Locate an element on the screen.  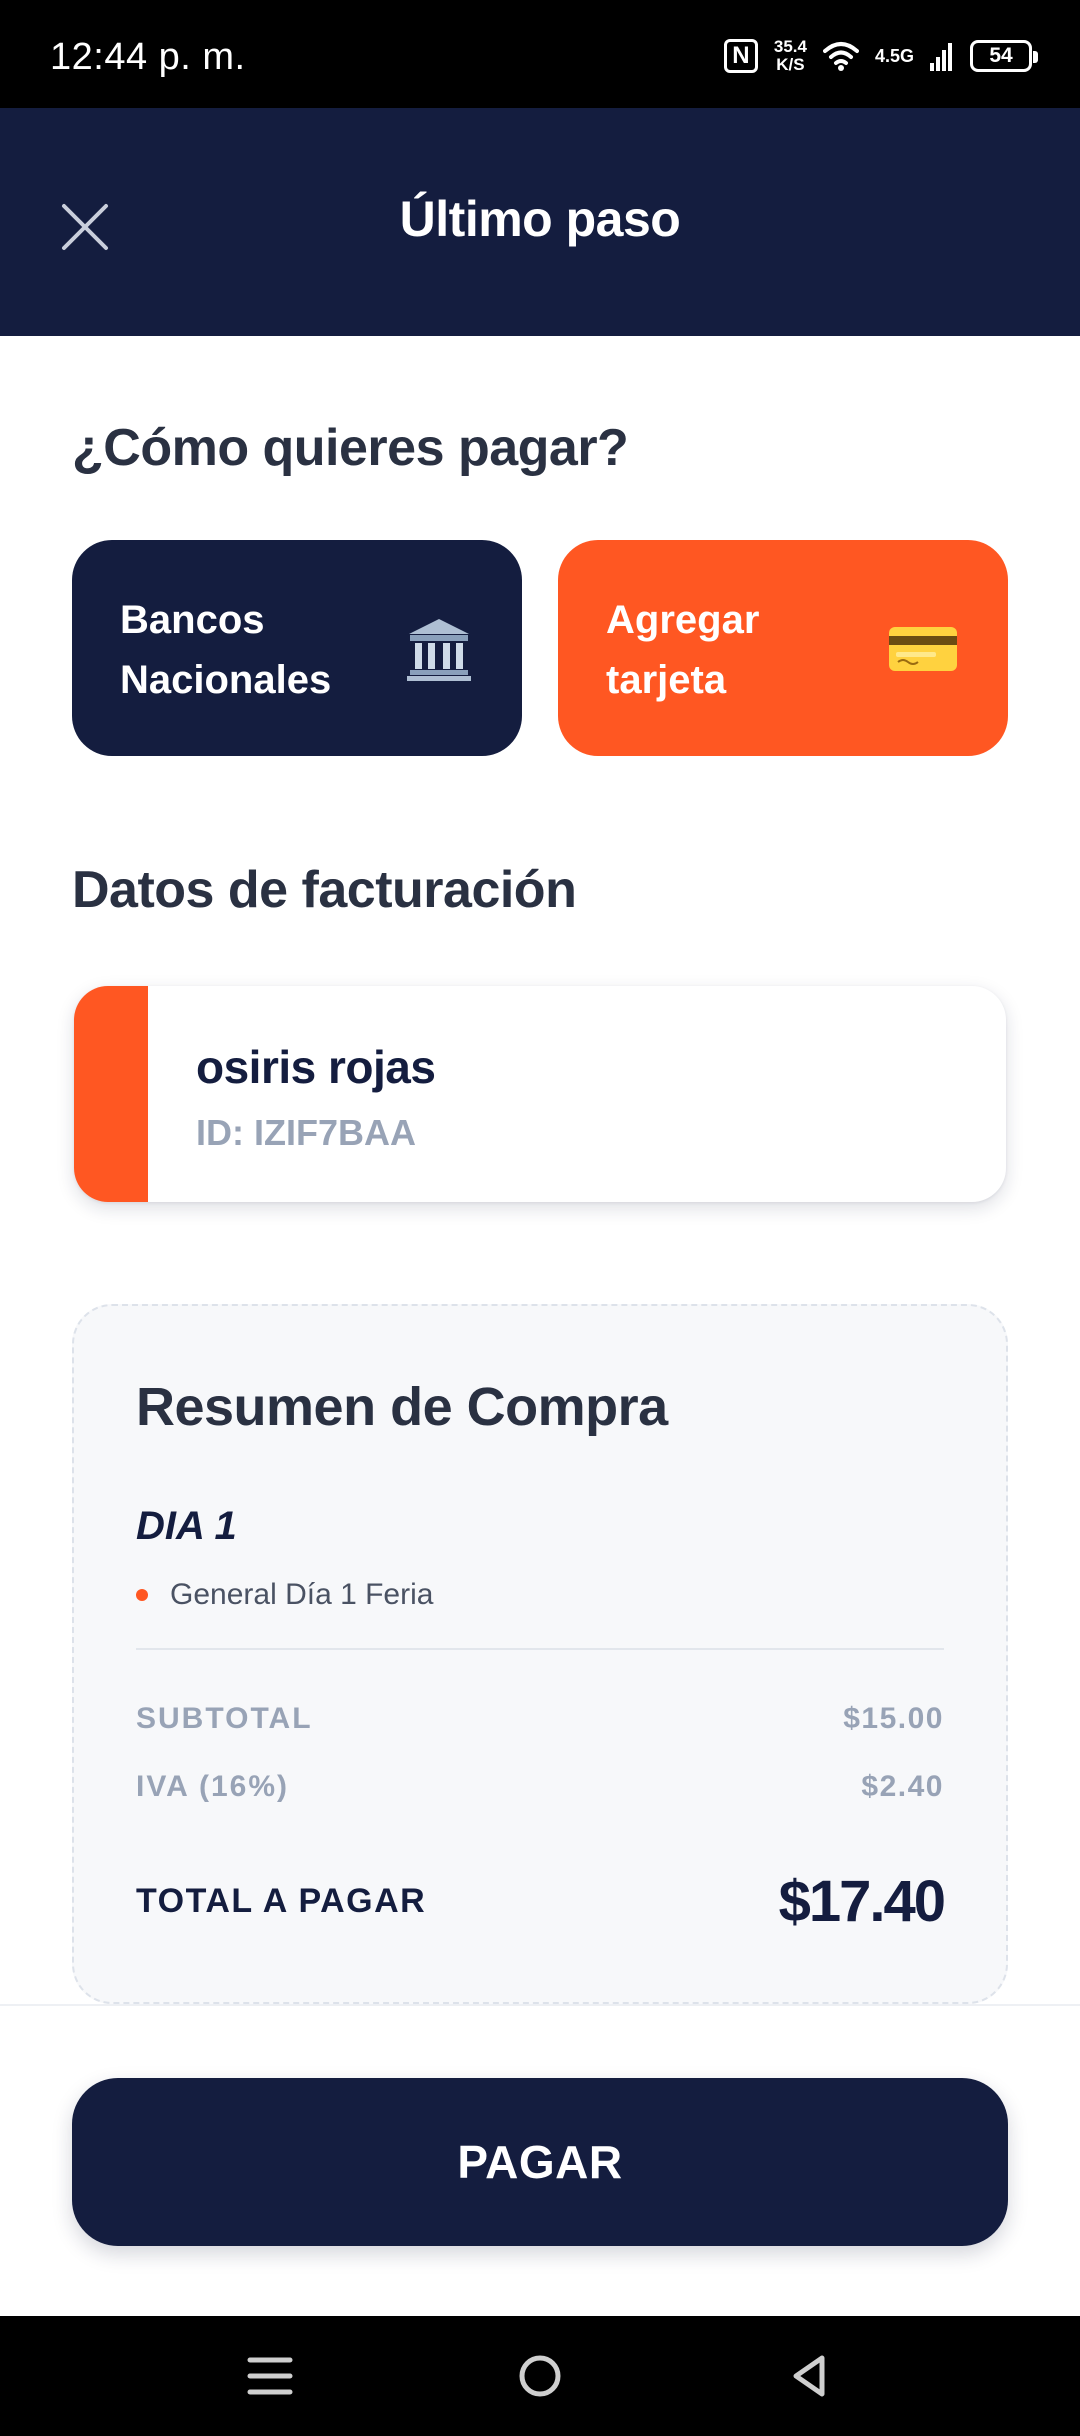
list-item: General Día 1 Feria is located at coordinates (284, 1595).